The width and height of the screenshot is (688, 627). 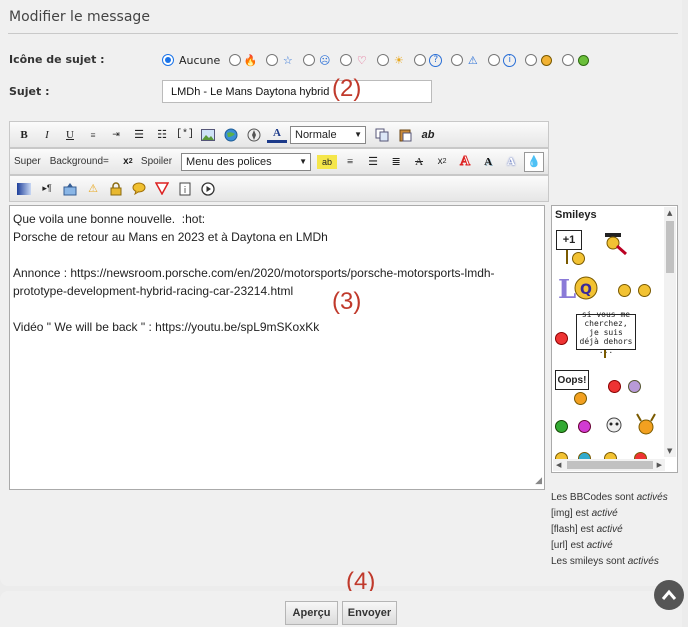 What do you see at coordinates (303, 161) in the screenshot?
I see `chevron-down-icon: ▼` at bounding box center [303, 161].